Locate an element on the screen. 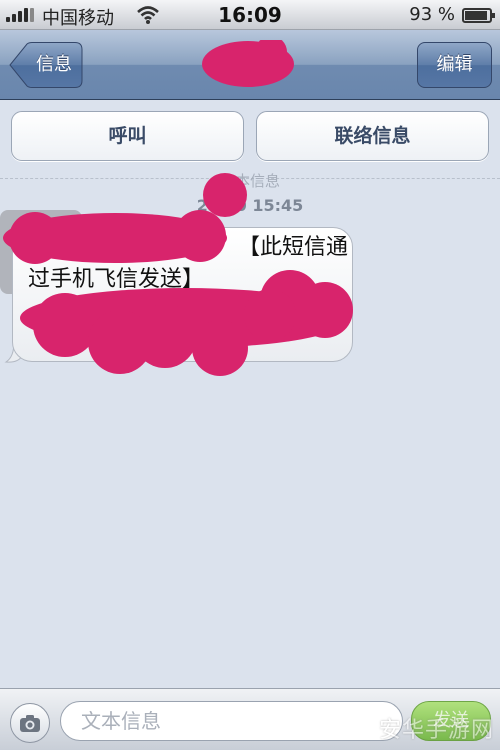 This screenshot has width=500, height=750. call-button: 呼叫 is located at coordinates (127, 136).